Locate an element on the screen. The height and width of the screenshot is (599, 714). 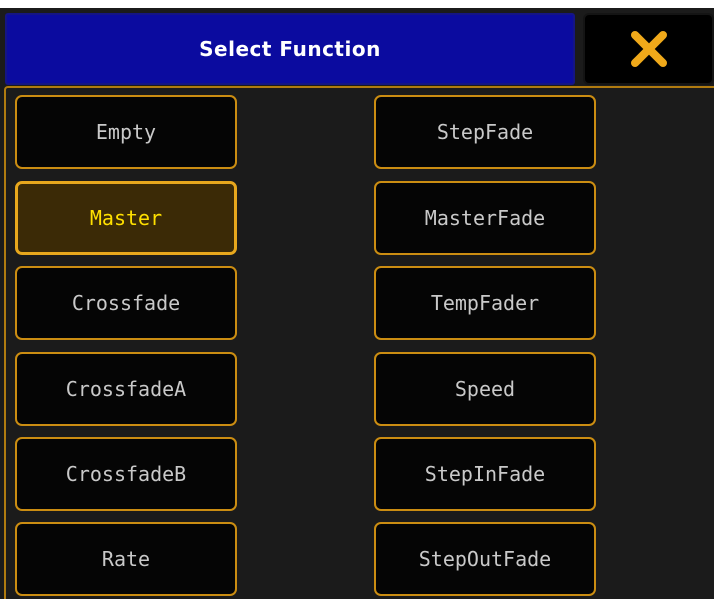
function-button-crossfade-b: CrossfadeB is located at coordinates (126, 474).